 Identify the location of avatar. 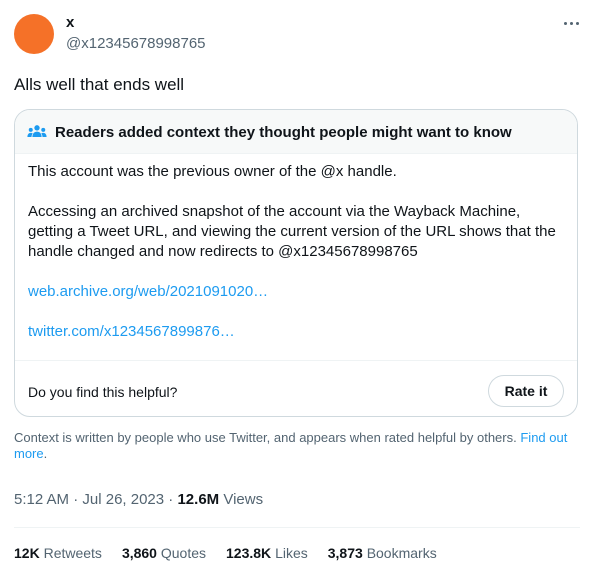
(34, 34).